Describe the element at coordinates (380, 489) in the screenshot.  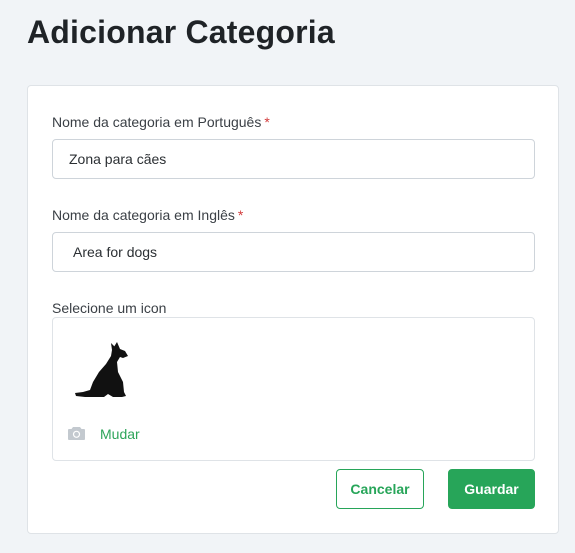
I see `cancel-button: Cancelar` at that location.